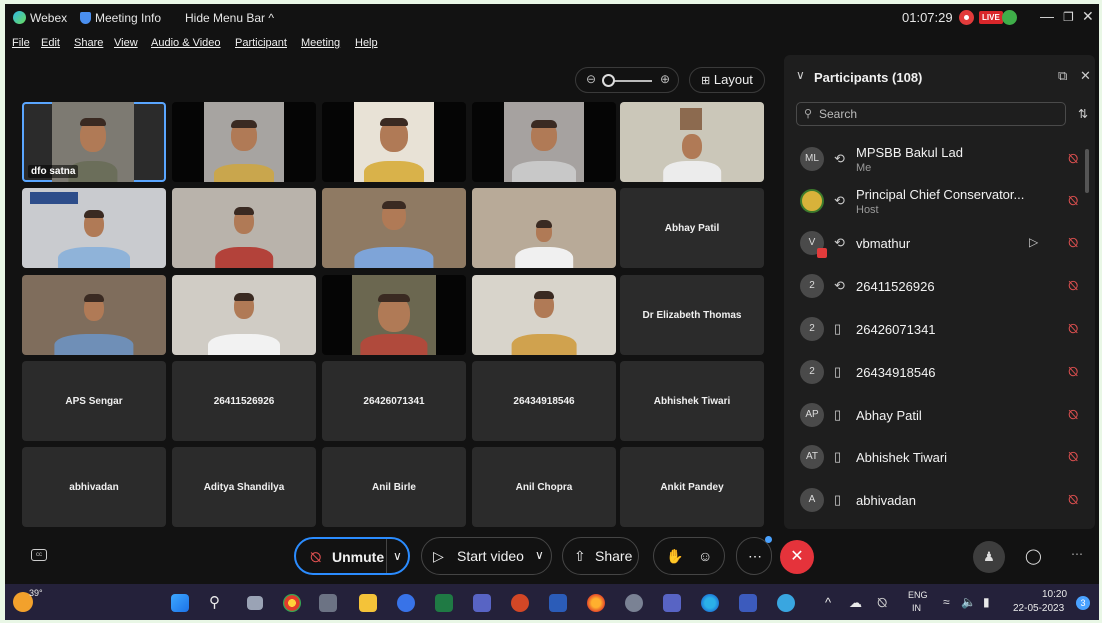 This screenshot has height=623, width=1102. I want to click on audio-options-chevron-icon: ∨, so click(397, 556).